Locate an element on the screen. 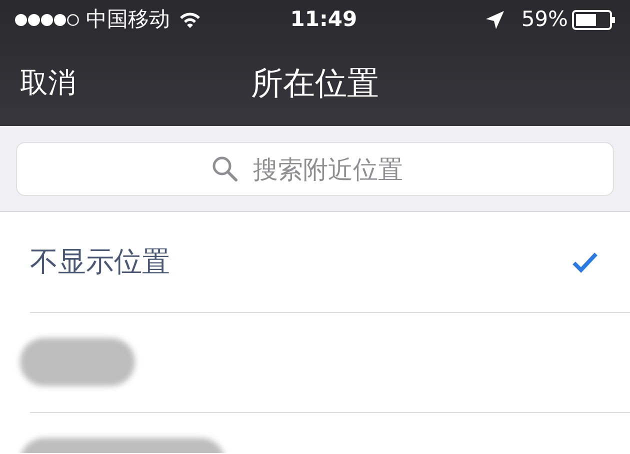 The width and height of the screenshot is (630, 454). location-option: 不显示位置 is located at coordinates (286, 262).